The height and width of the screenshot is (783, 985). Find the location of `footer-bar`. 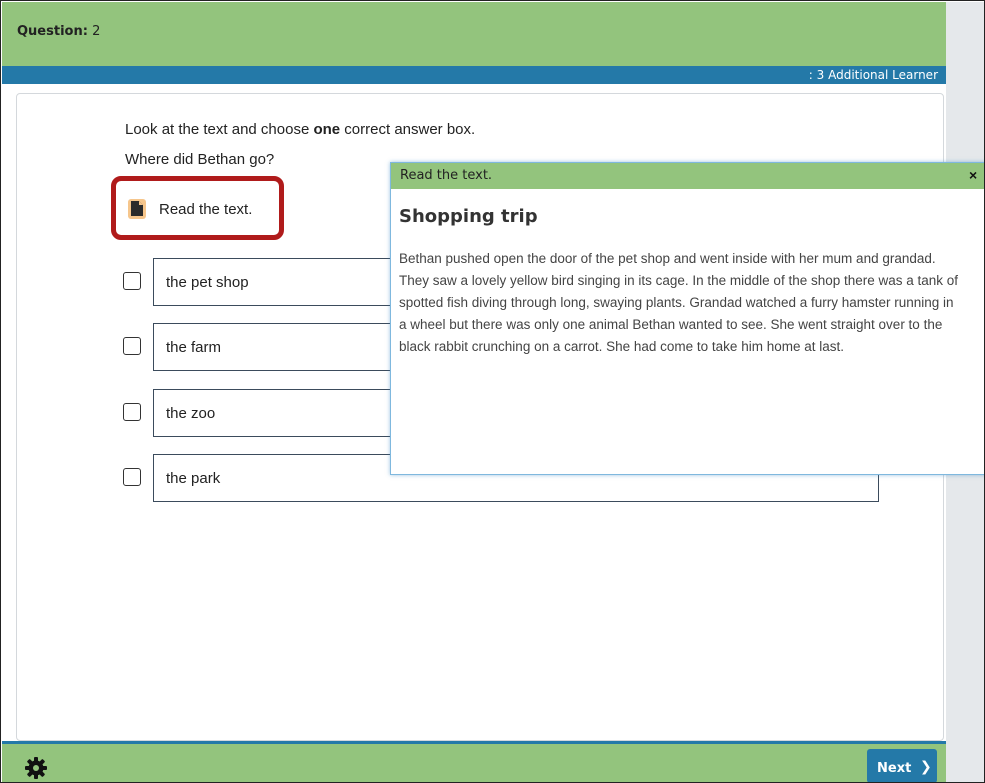

footer-bar is located at coordinates (474, 761).